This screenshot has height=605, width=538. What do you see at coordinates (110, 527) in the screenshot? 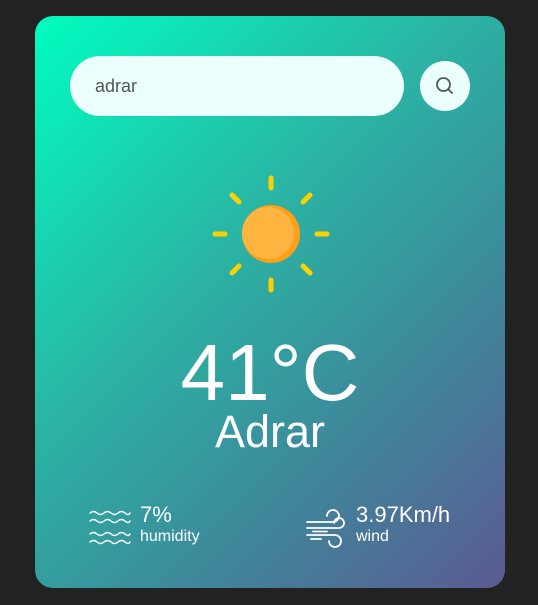
I see `humidity-waves-icon` at bounding box center [110, 527].